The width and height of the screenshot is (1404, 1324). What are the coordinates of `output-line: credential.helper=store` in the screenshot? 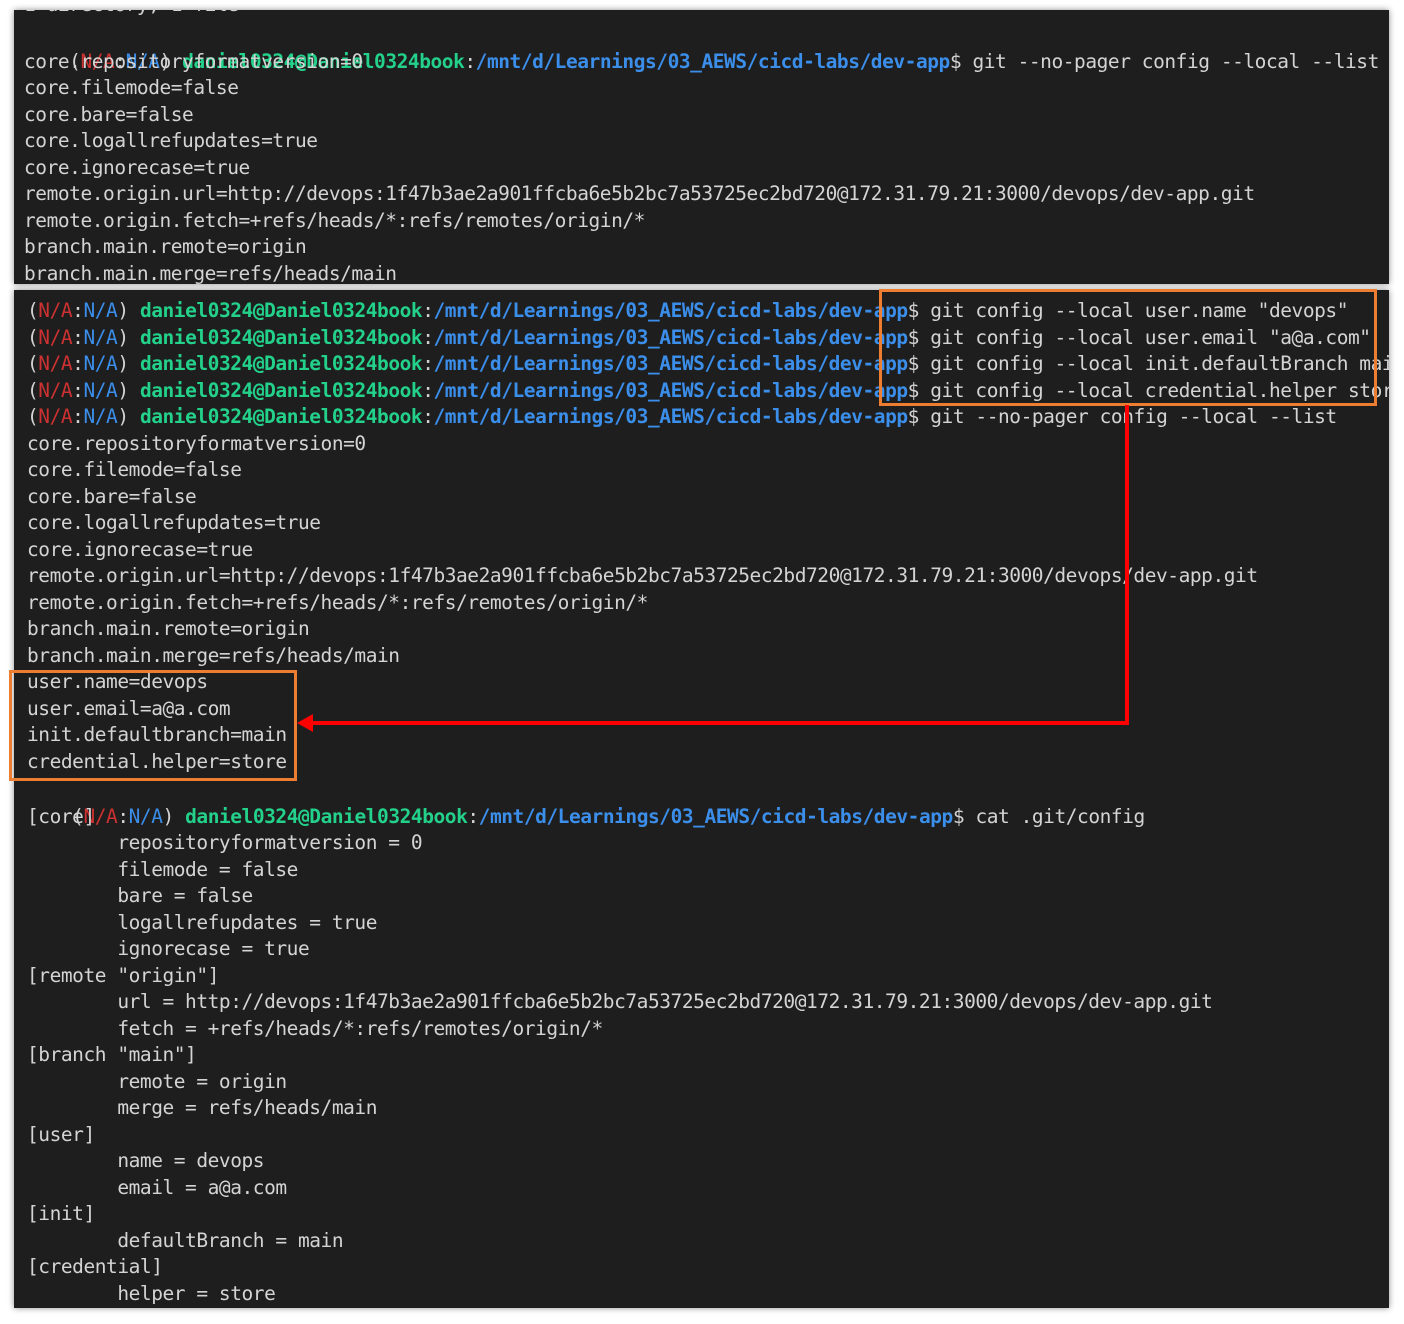 It's located at (157, 761).